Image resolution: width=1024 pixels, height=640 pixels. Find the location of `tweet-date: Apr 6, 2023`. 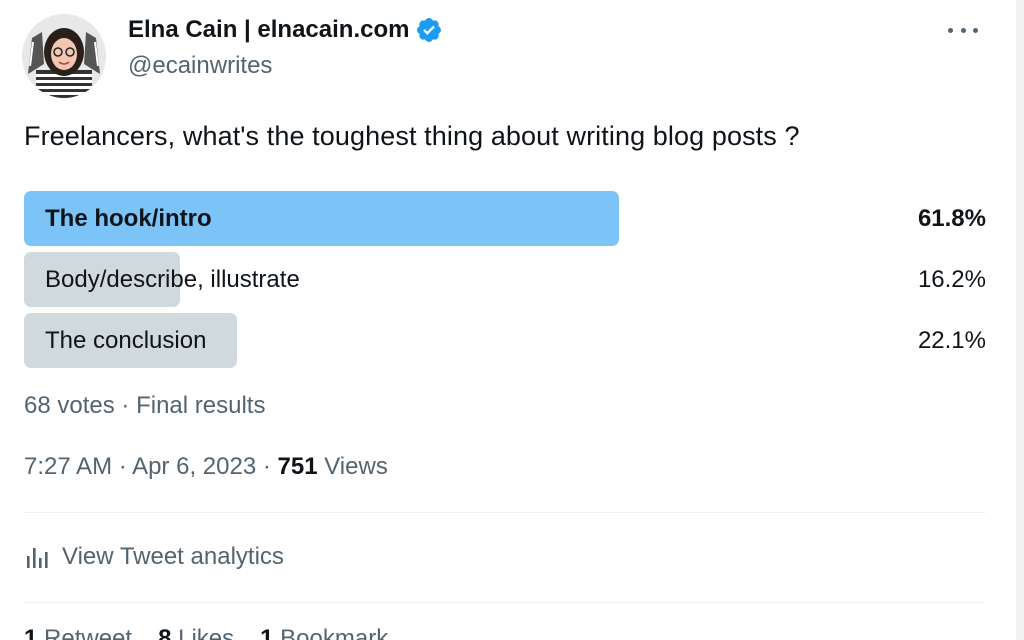

tweet-date: Apr 6, 2023 is located at coordinates (194, 466).